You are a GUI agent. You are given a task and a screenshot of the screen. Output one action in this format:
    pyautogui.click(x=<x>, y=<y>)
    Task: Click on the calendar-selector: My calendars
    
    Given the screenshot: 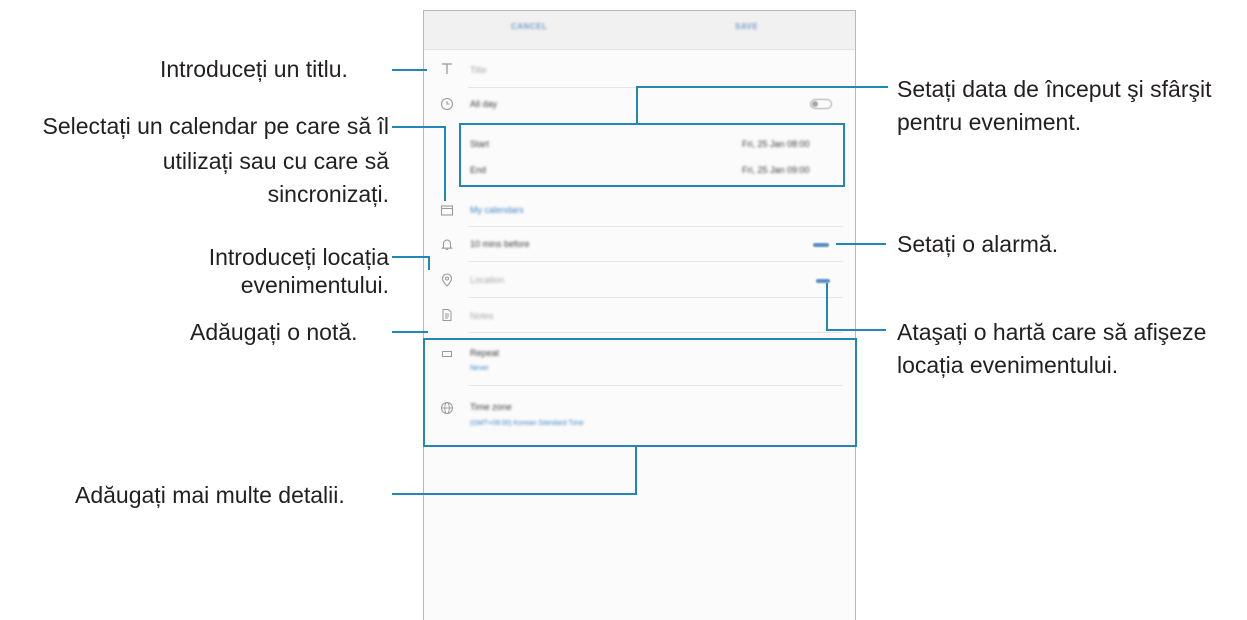 What is the action you would take?
    pyautogui.click(x=497, y=210)
    